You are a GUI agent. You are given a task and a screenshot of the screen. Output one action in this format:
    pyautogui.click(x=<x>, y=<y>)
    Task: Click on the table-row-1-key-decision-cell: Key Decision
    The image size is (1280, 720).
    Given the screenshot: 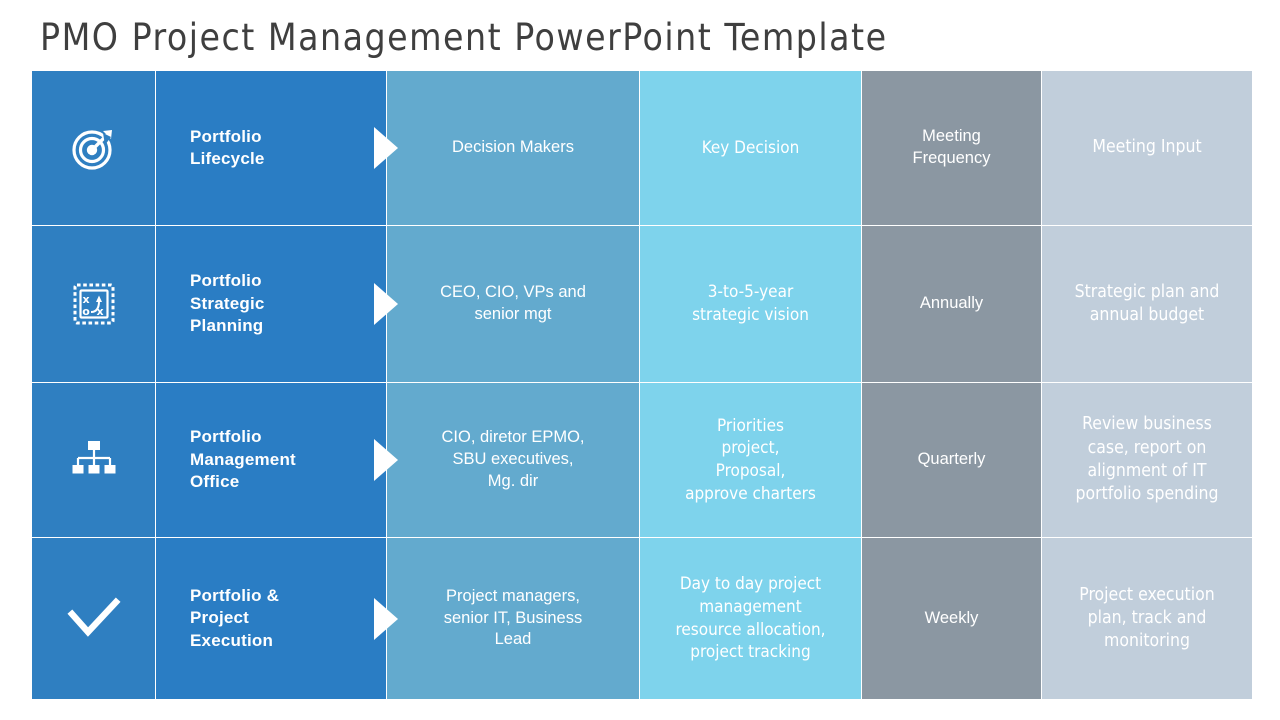 What is the action you would take?
    pyautogui.click(x=750, y=148)
    